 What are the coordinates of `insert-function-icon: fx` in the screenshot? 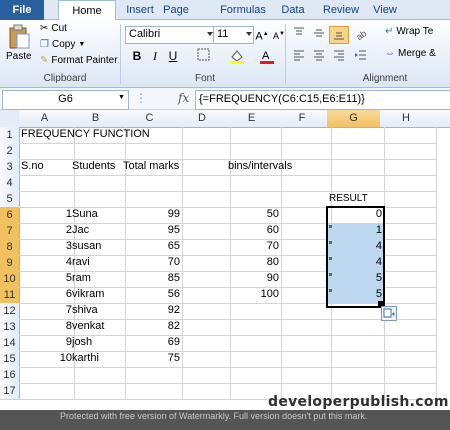 It's located at (183, 98).